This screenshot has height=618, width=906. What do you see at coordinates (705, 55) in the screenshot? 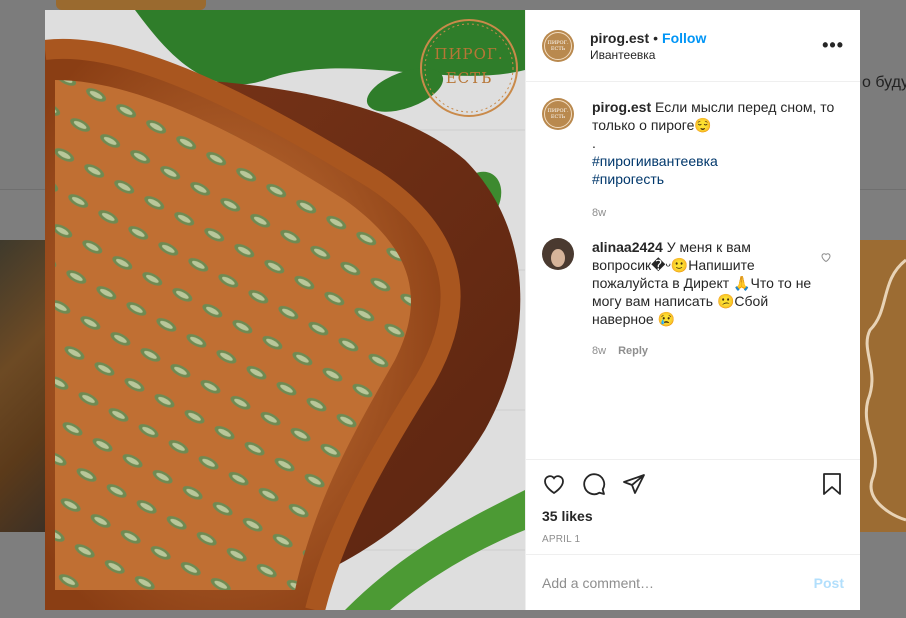
I see `location-link: Ивантеевка` at bounding box center [705, 55].